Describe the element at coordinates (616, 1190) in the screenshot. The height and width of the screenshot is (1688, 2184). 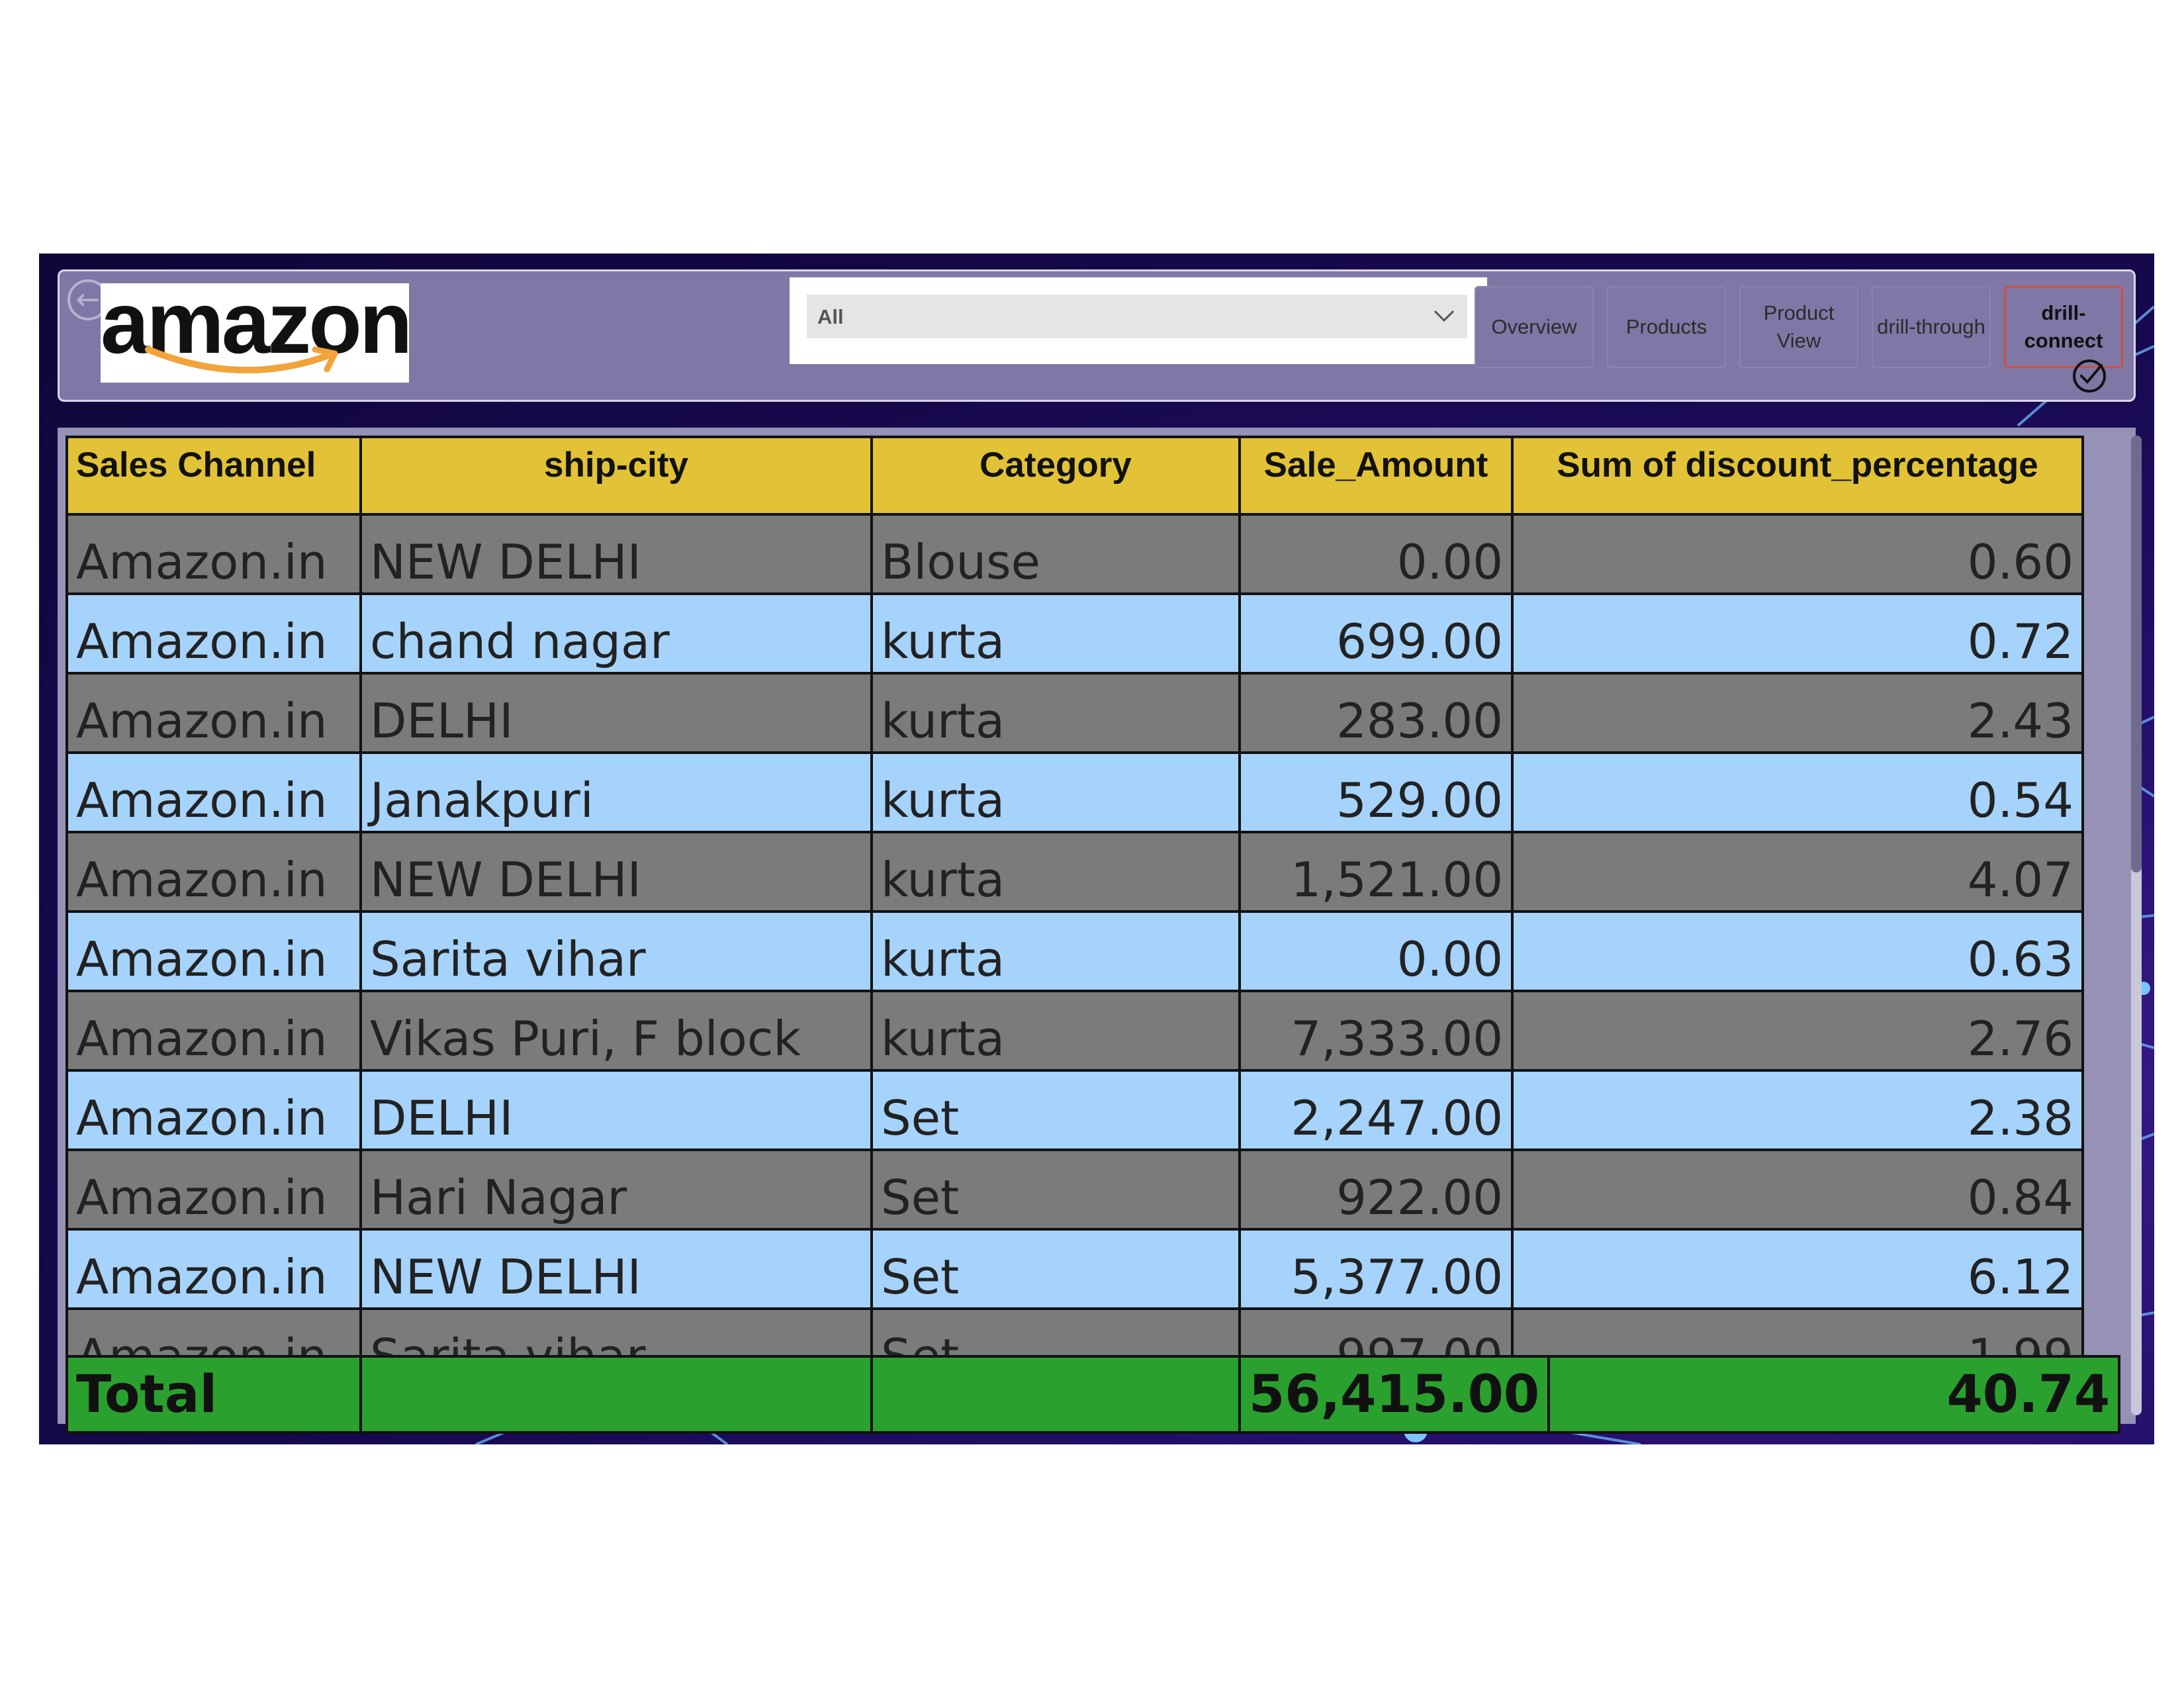
I see `cell-ship-city: Hari Nagar` at that location.